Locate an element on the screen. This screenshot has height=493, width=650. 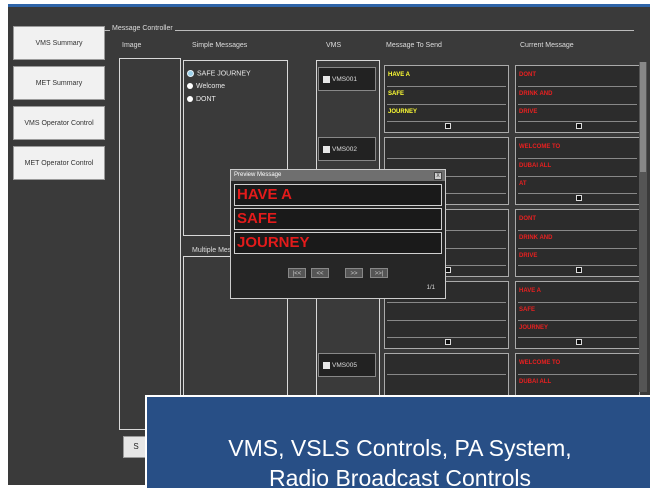
close-icon: X is located at coordinates (438, 176).